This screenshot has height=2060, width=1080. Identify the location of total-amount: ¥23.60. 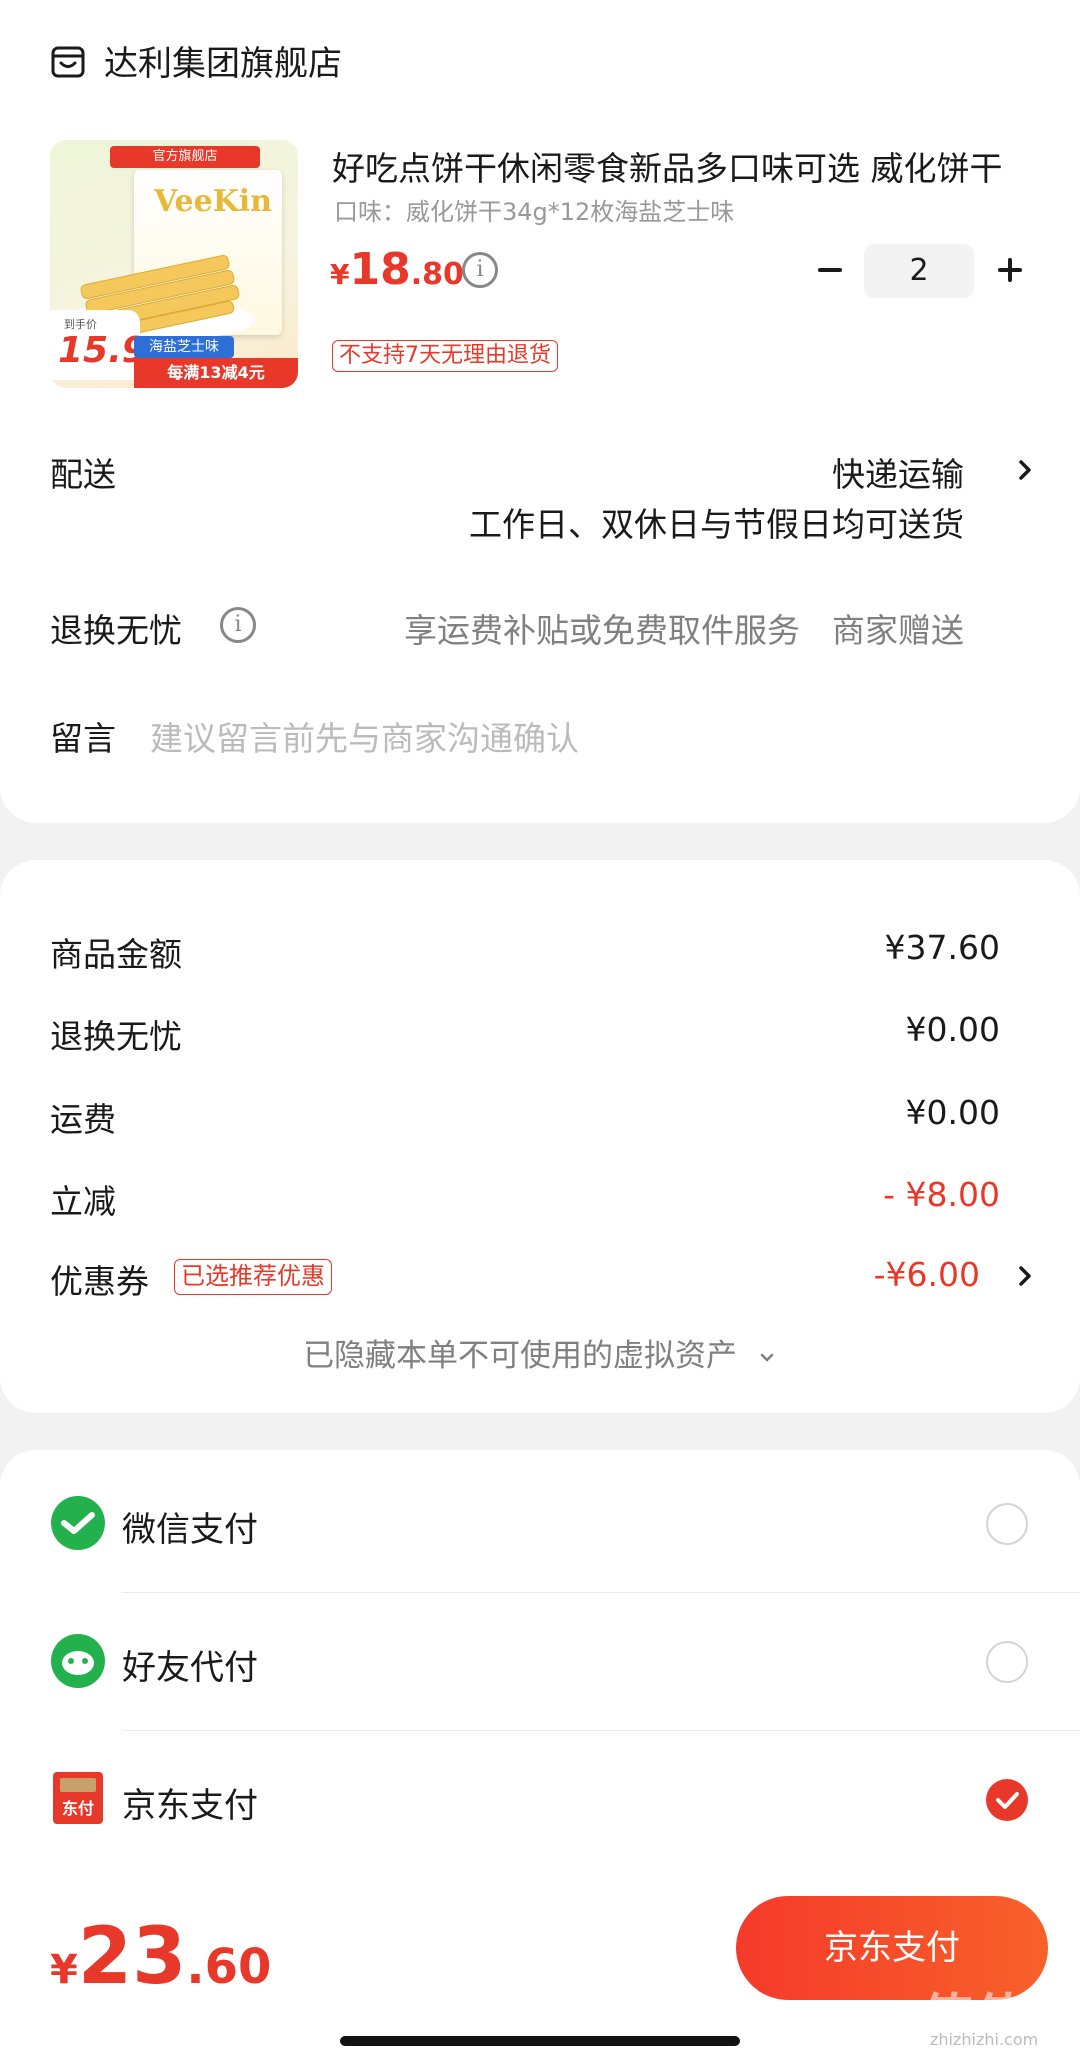
(160, 1957).